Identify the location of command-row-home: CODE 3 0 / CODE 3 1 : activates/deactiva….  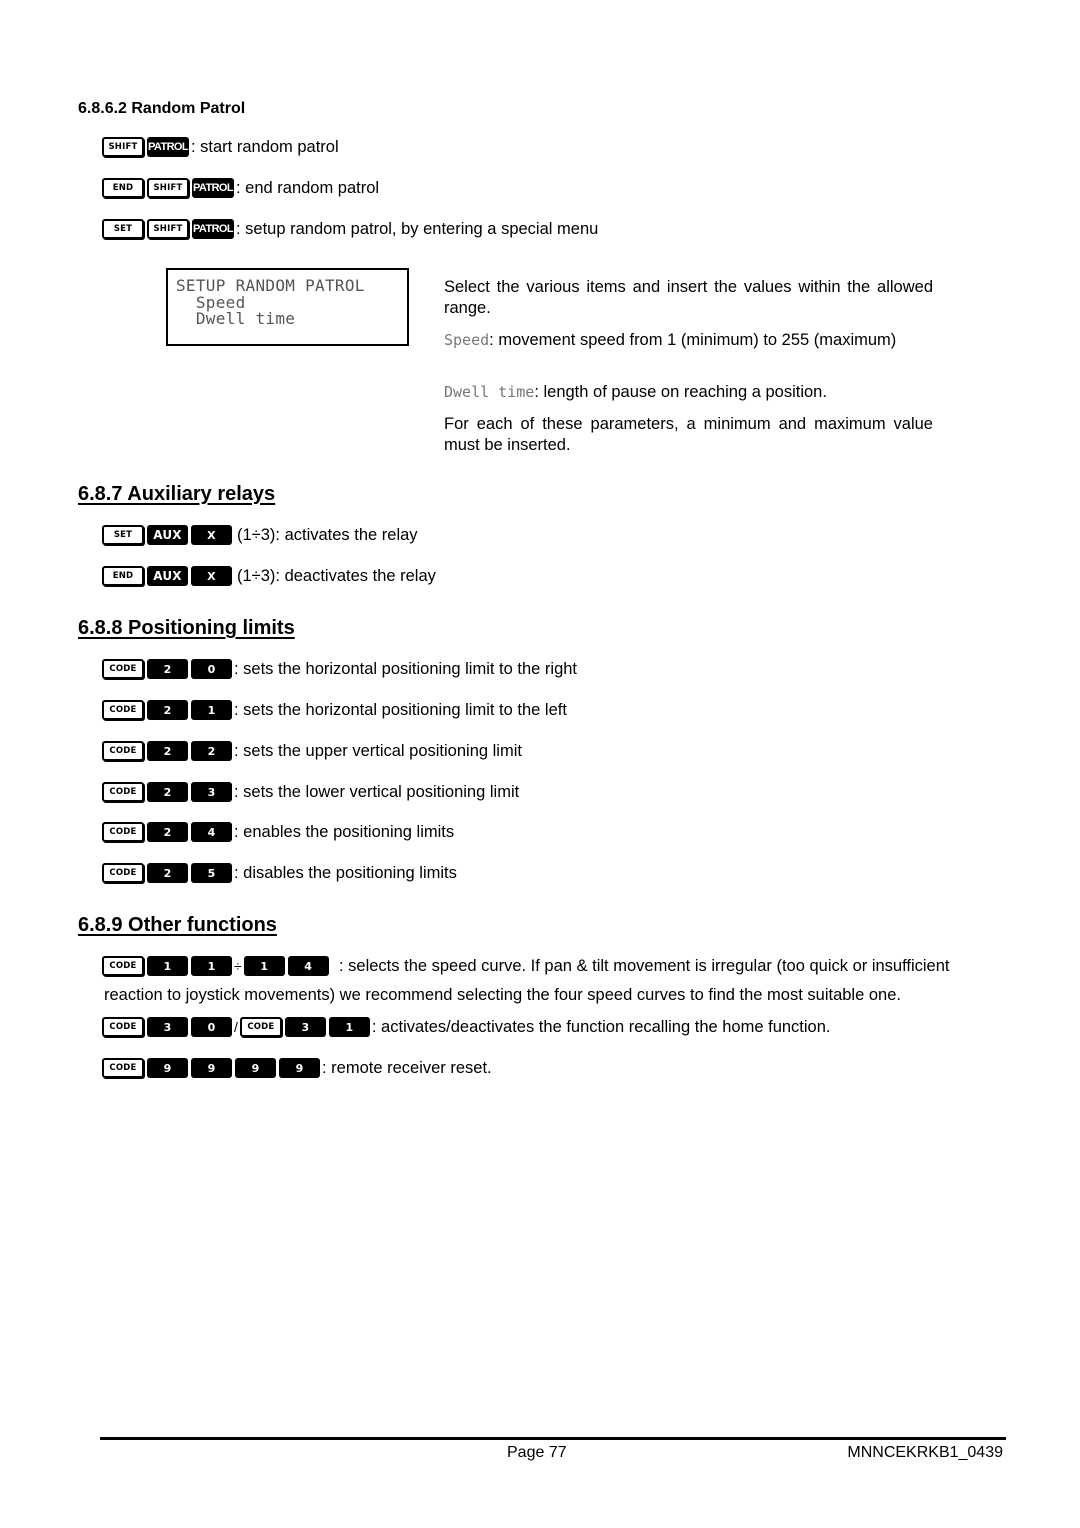
(466, 1027).